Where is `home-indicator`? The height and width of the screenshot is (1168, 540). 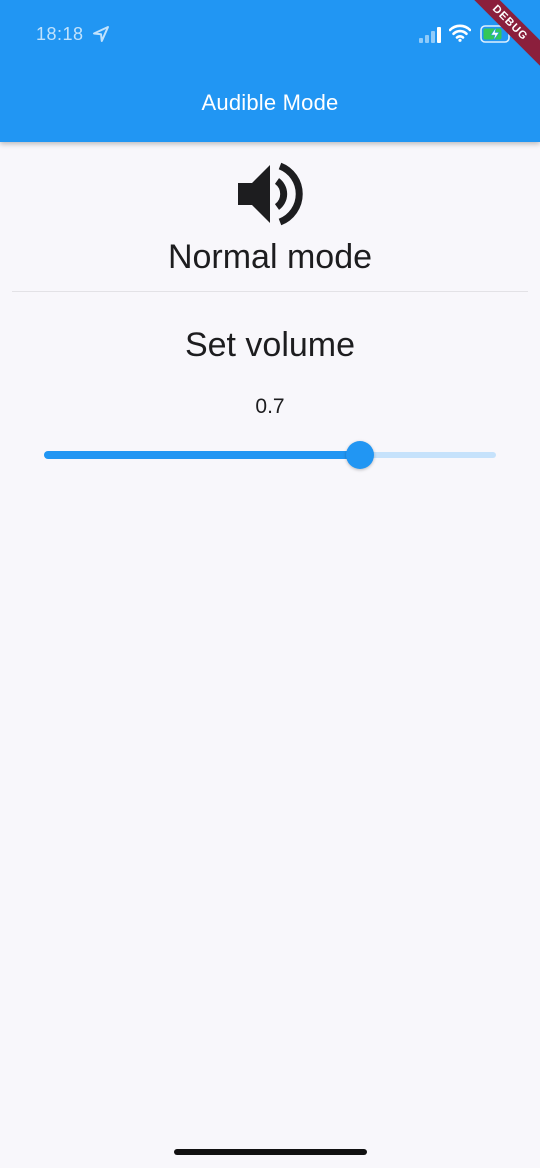
home-indicator is located at coordinates (270, 1152).